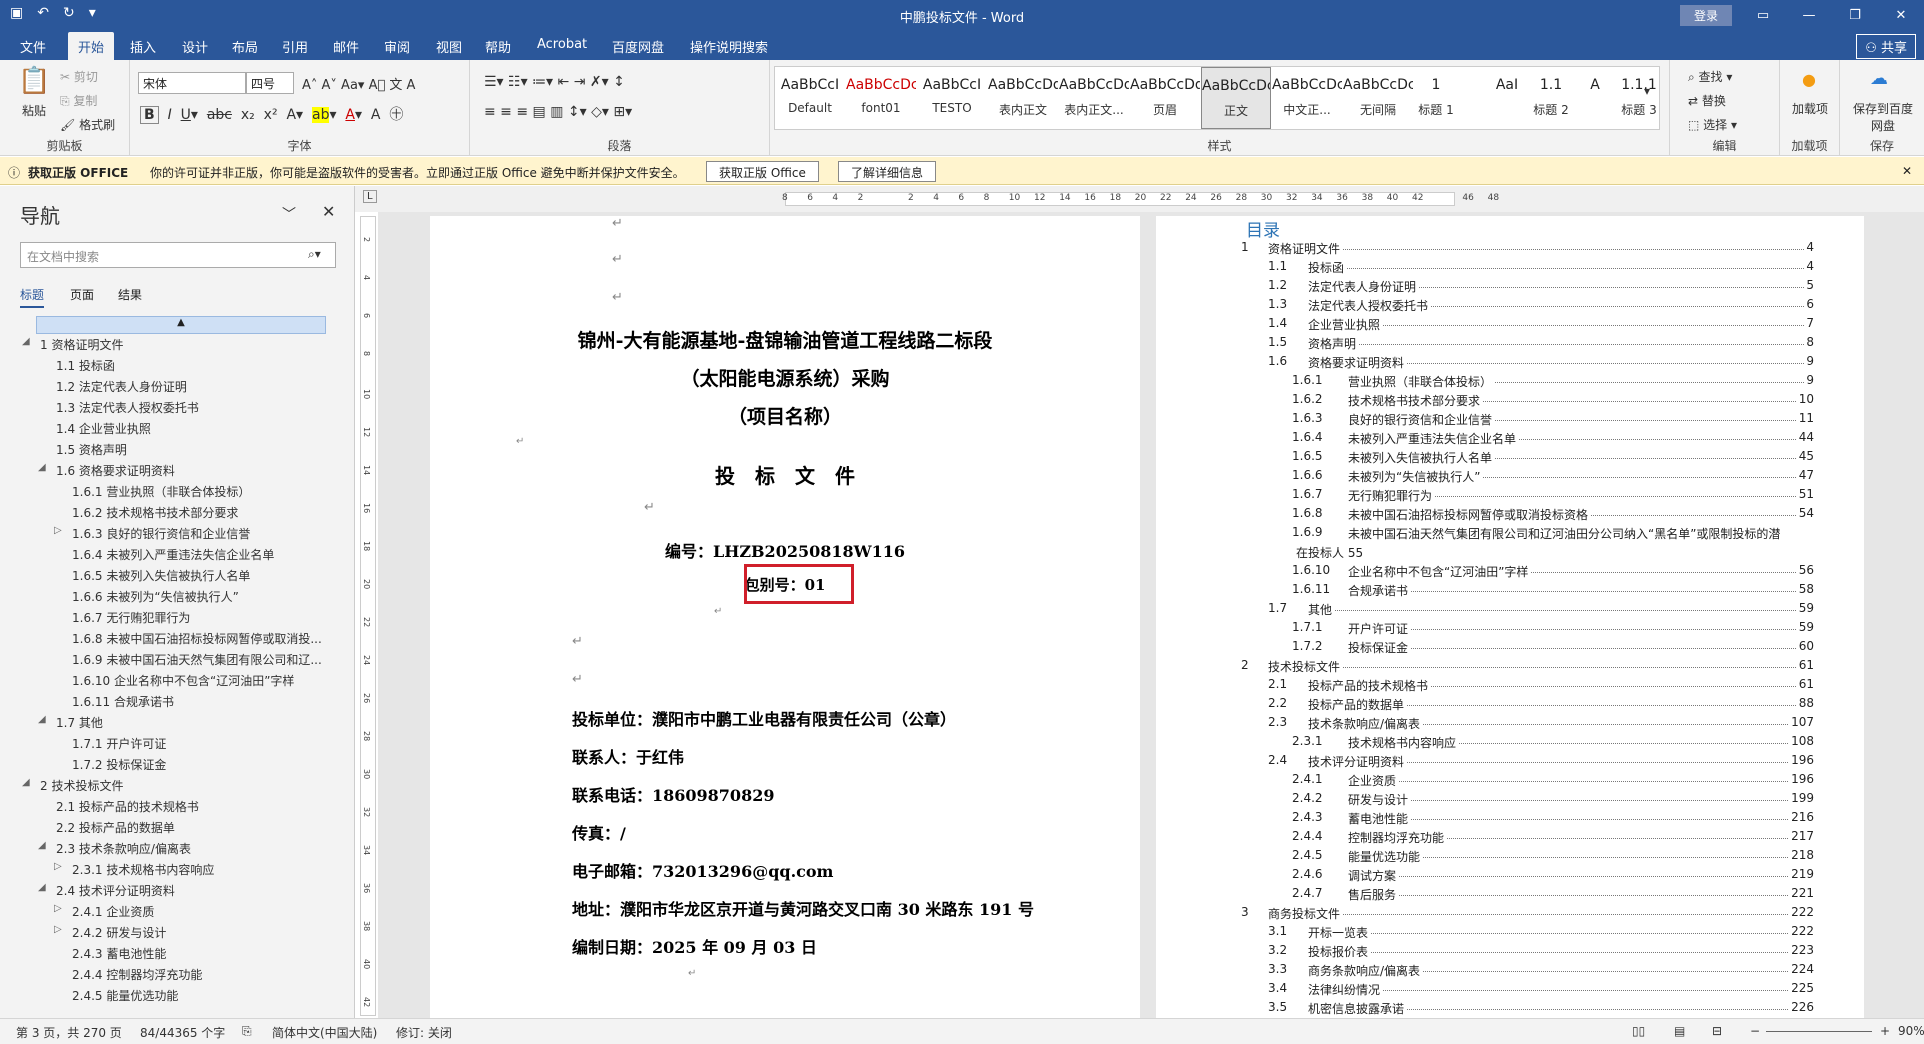 This screenshot has height=1044, width=1924. What do you see at coordinates (82, 294) in the screenshot?
I see `nav-tab-1: 页面` at bounding box center [82, 294].